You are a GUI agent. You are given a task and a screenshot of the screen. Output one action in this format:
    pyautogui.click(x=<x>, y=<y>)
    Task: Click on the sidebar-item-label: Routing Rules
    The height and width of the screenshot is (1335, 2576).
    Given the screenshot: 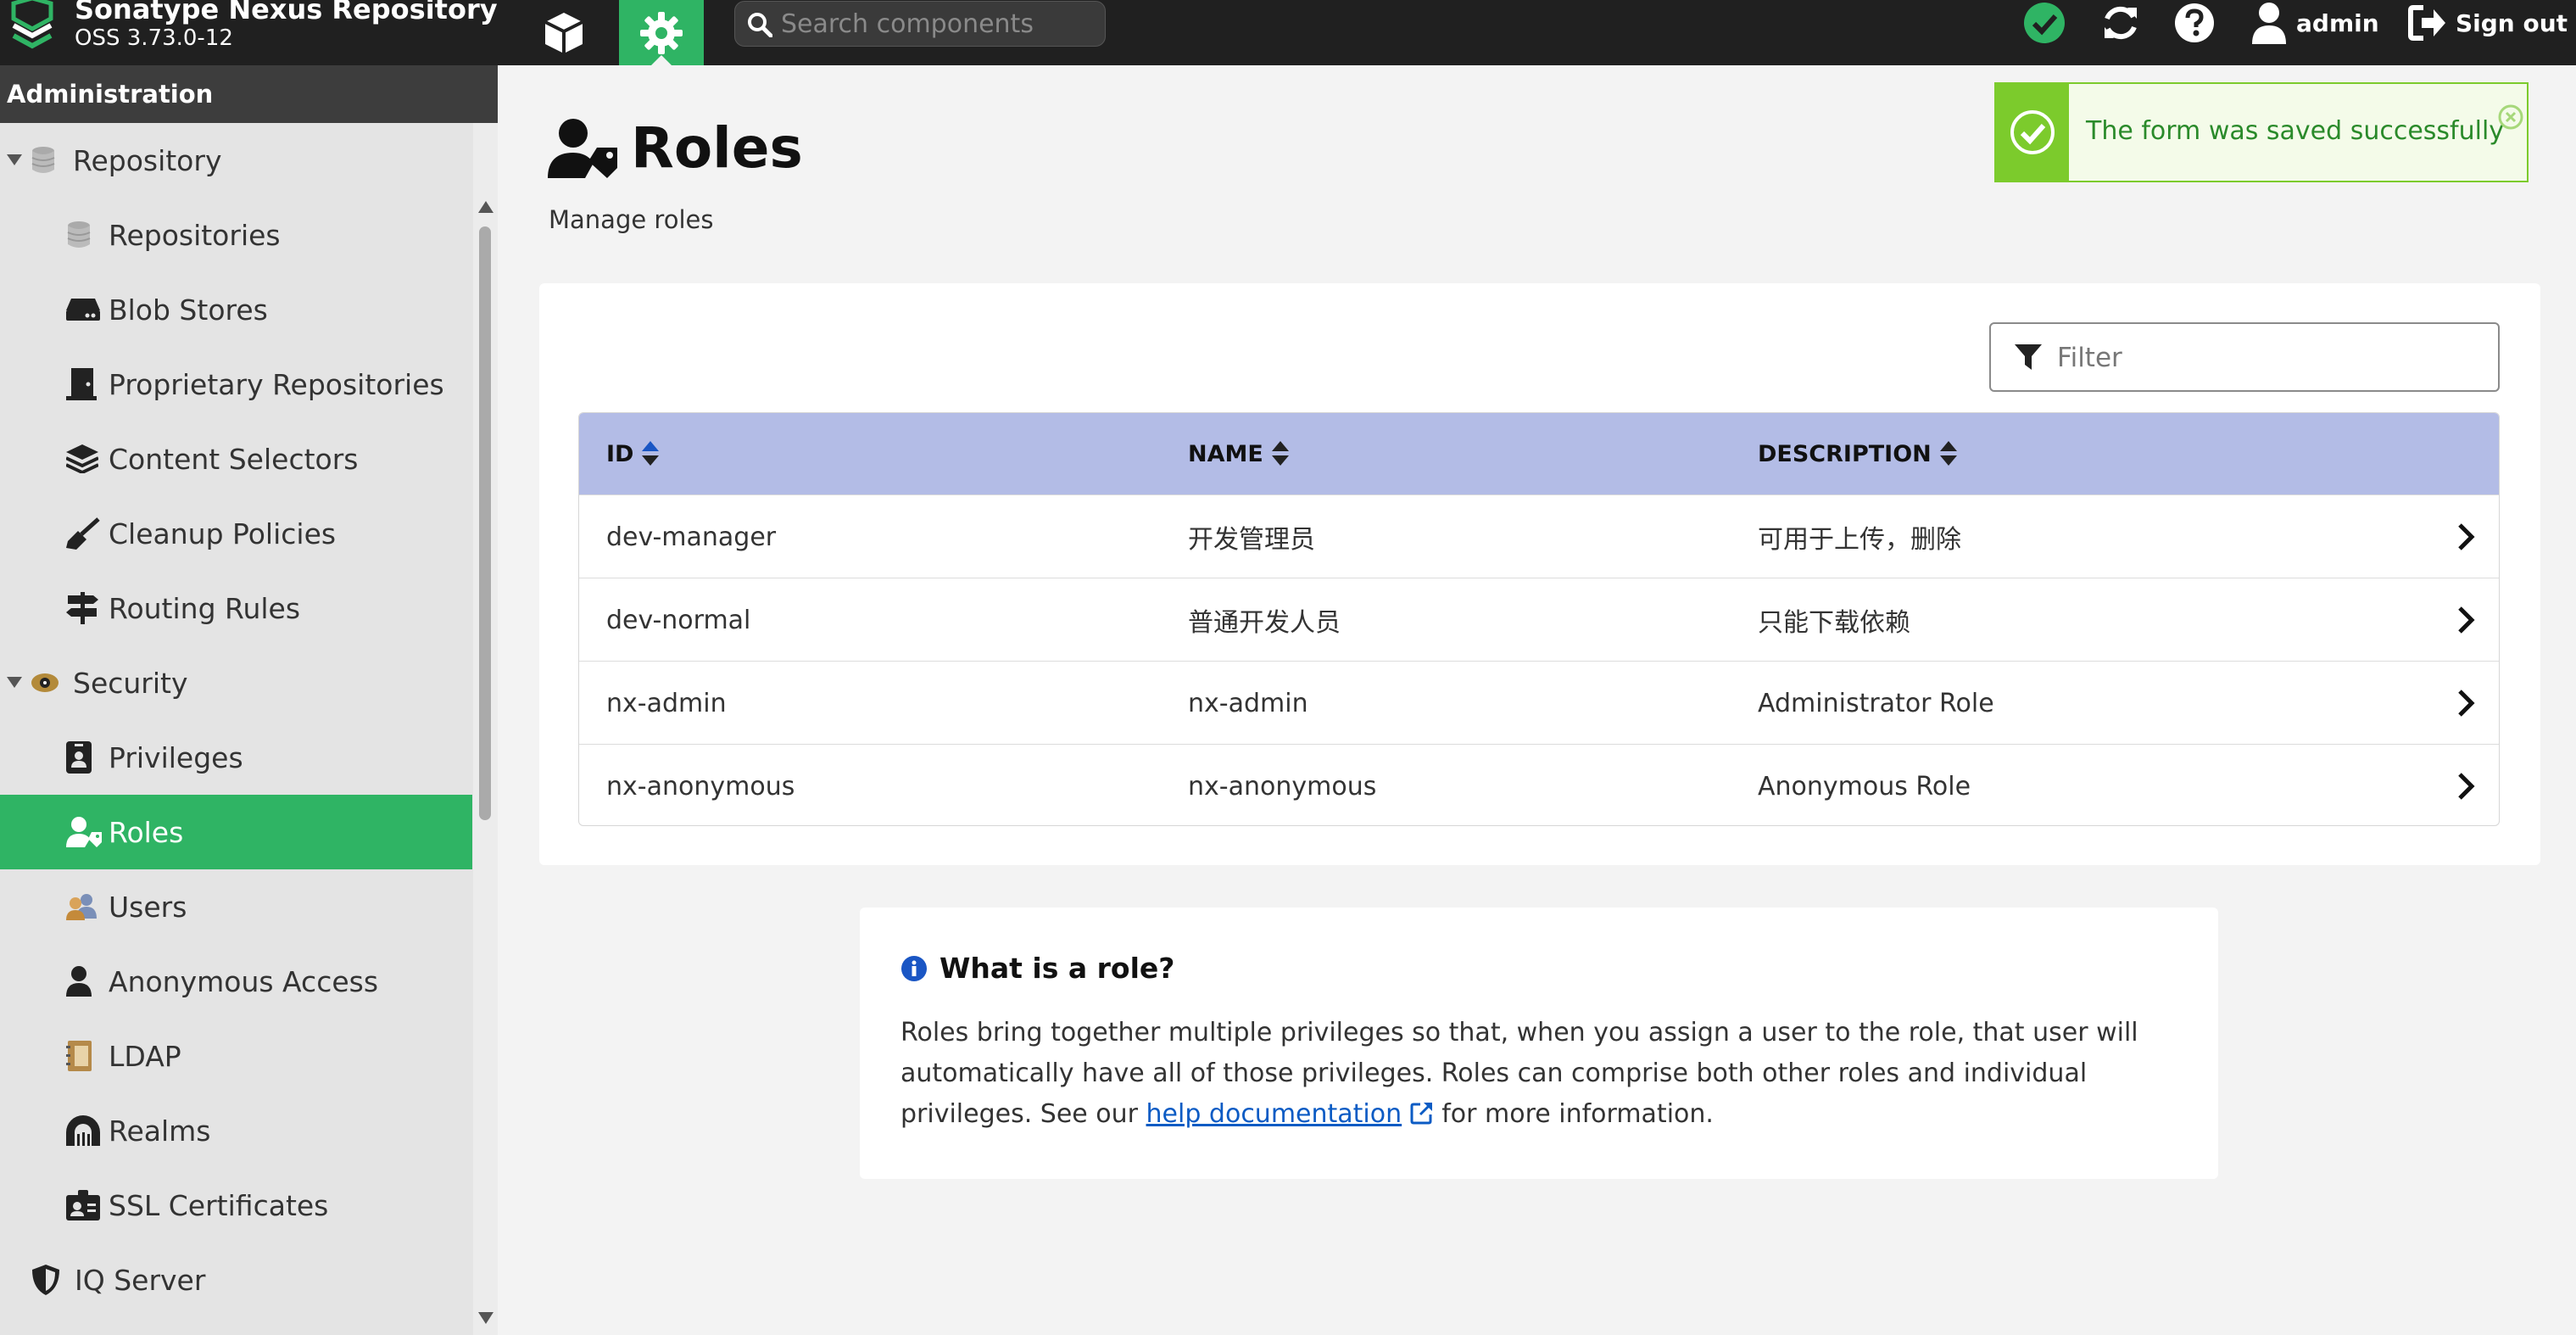 What is the action you would take?
    pyautogui.click(x=205, y=608)
    